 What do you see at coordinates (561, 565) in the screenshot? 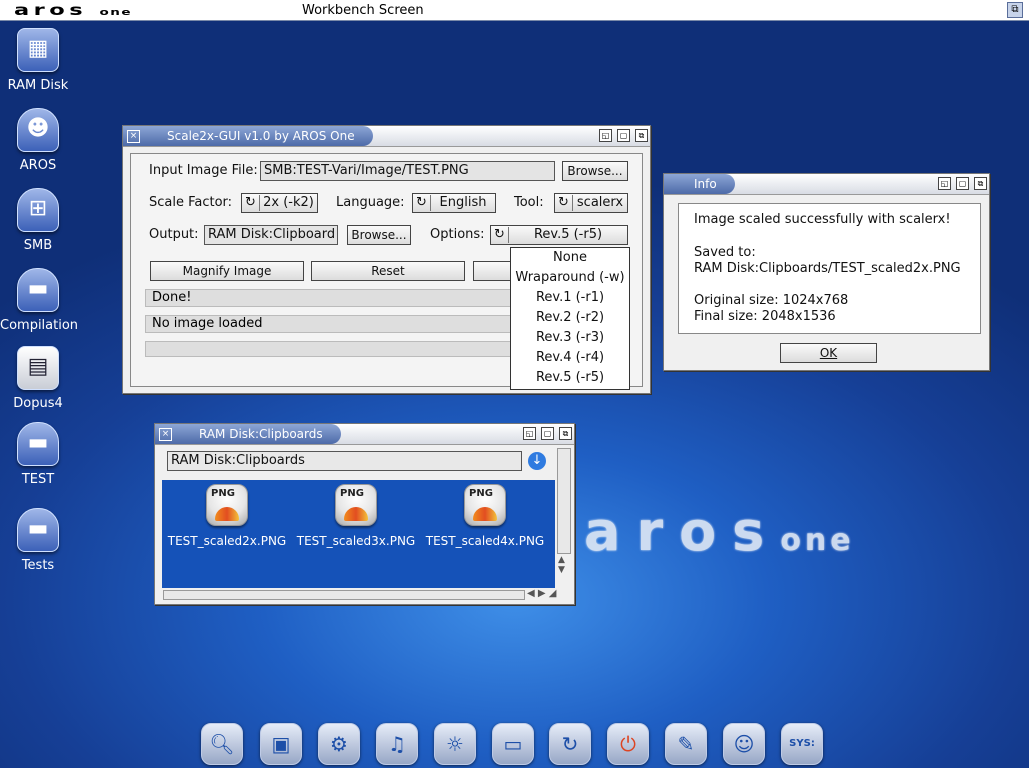
I see `scroll-arrows-icon: ▲ ▼` at bounding box center [561, 565].